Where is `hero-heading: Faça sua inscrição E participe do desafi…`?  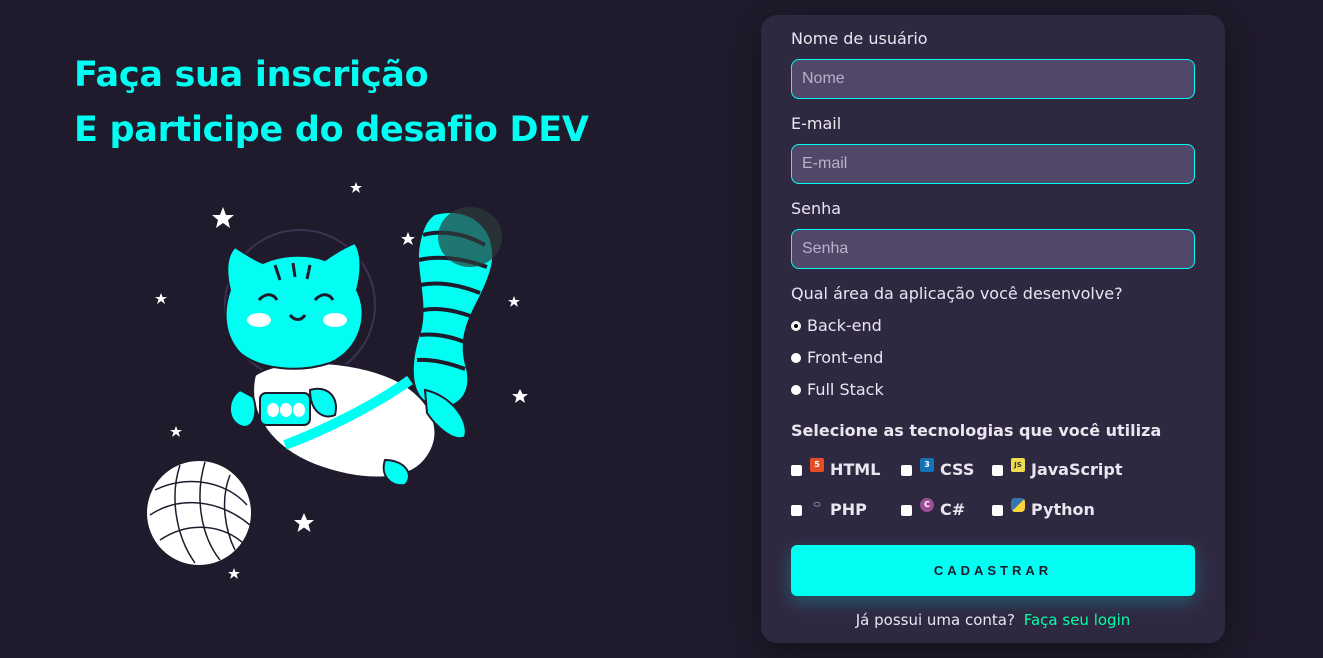 hero-heading: Faça sua inscrição E participe do desafi… is located at coordinates (331, 103).